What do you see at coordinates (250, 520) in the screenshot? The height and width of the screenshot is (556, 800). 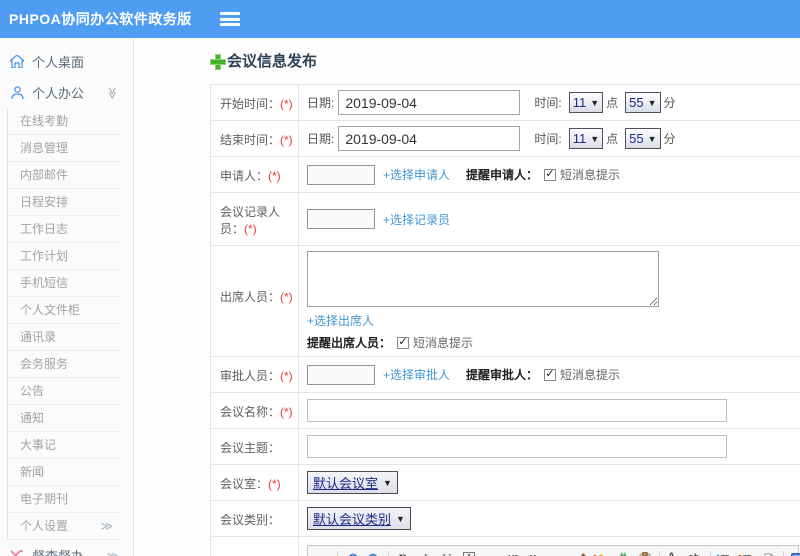 I see `field-label: 会议类别：` at bounding box center [250, 520].